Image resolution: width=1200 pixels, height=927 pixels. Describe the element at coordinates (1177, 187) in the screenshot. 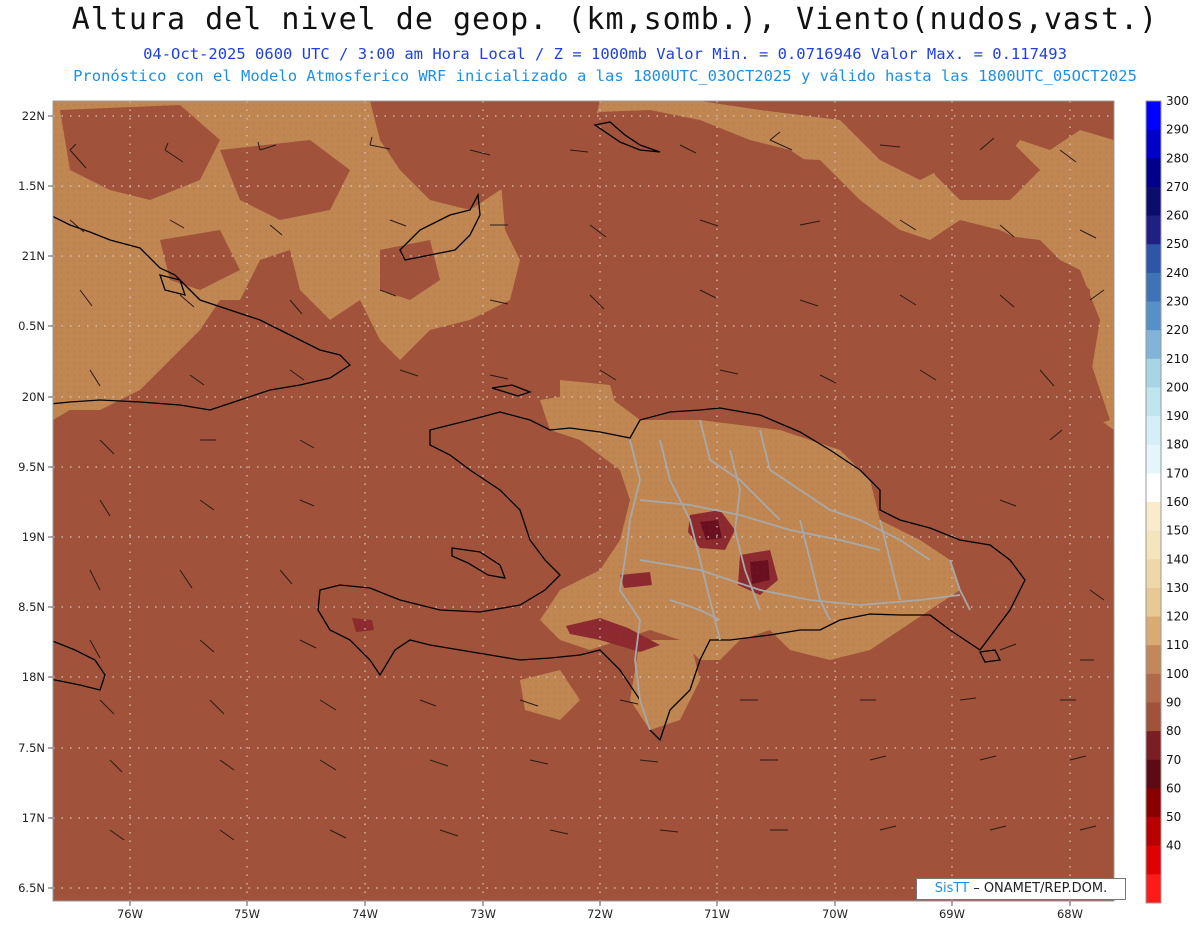

I see `colorbar-label: 270` at that location.